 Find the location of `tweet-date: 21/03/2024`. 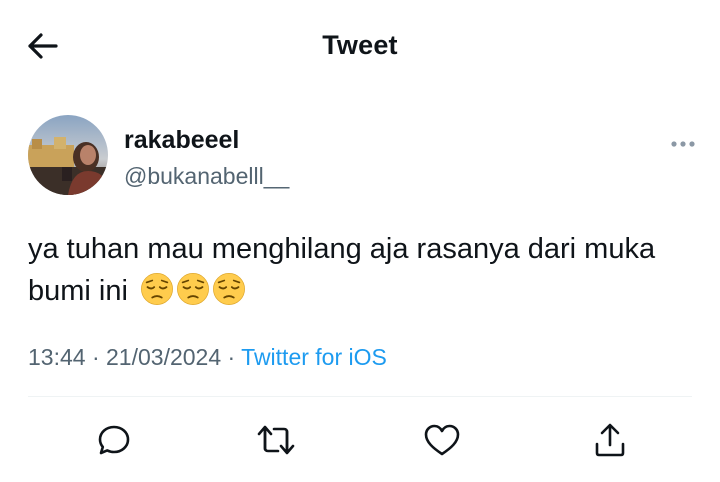

tweet-date: 21/03/2024 is located at coordinates (164, 357).